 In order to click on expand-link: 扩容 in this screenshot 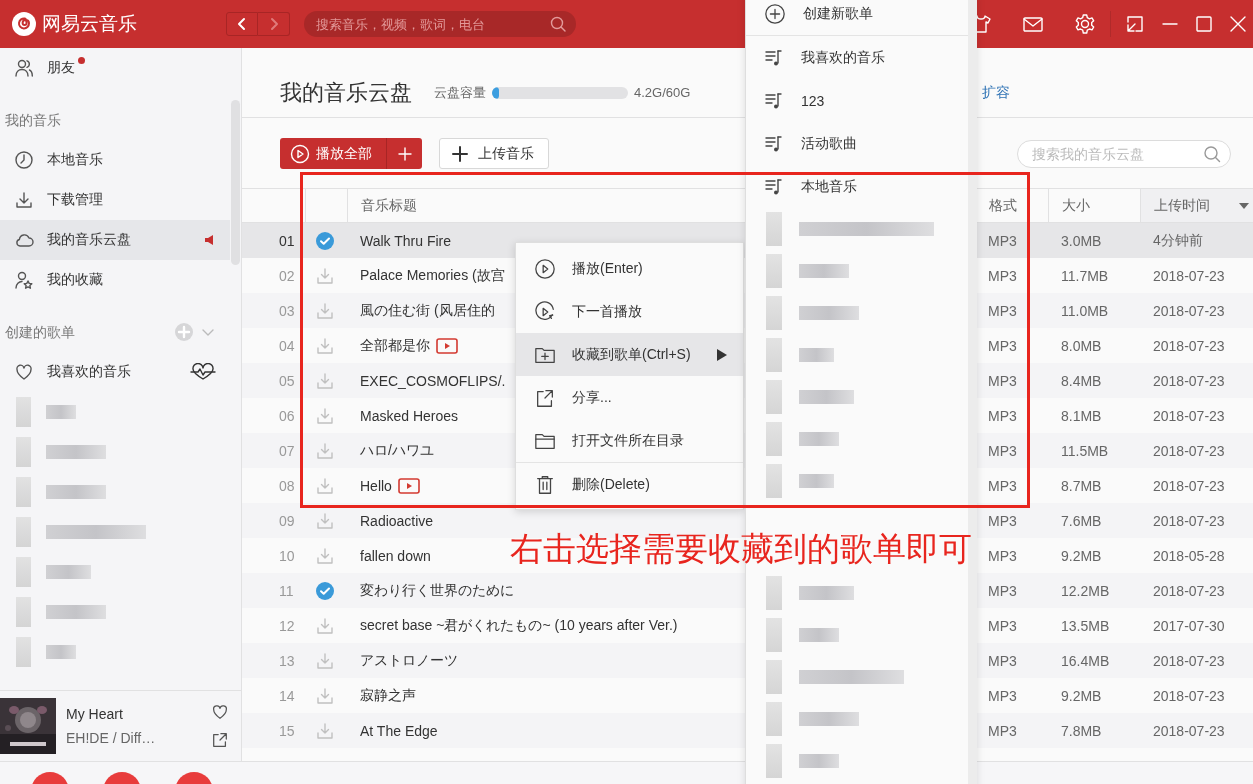, I will do `click(996, 92)`.